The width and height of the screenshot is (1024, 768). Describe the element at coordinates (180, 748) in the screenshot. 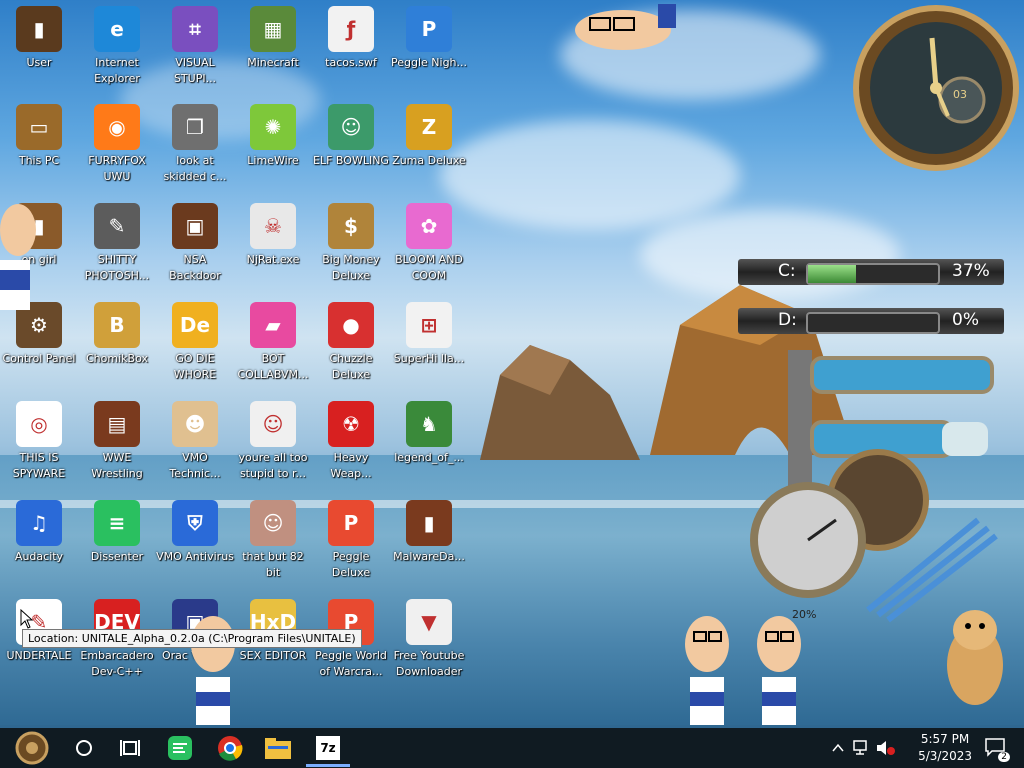

I see `taskbar-dissenter-button` at that location.